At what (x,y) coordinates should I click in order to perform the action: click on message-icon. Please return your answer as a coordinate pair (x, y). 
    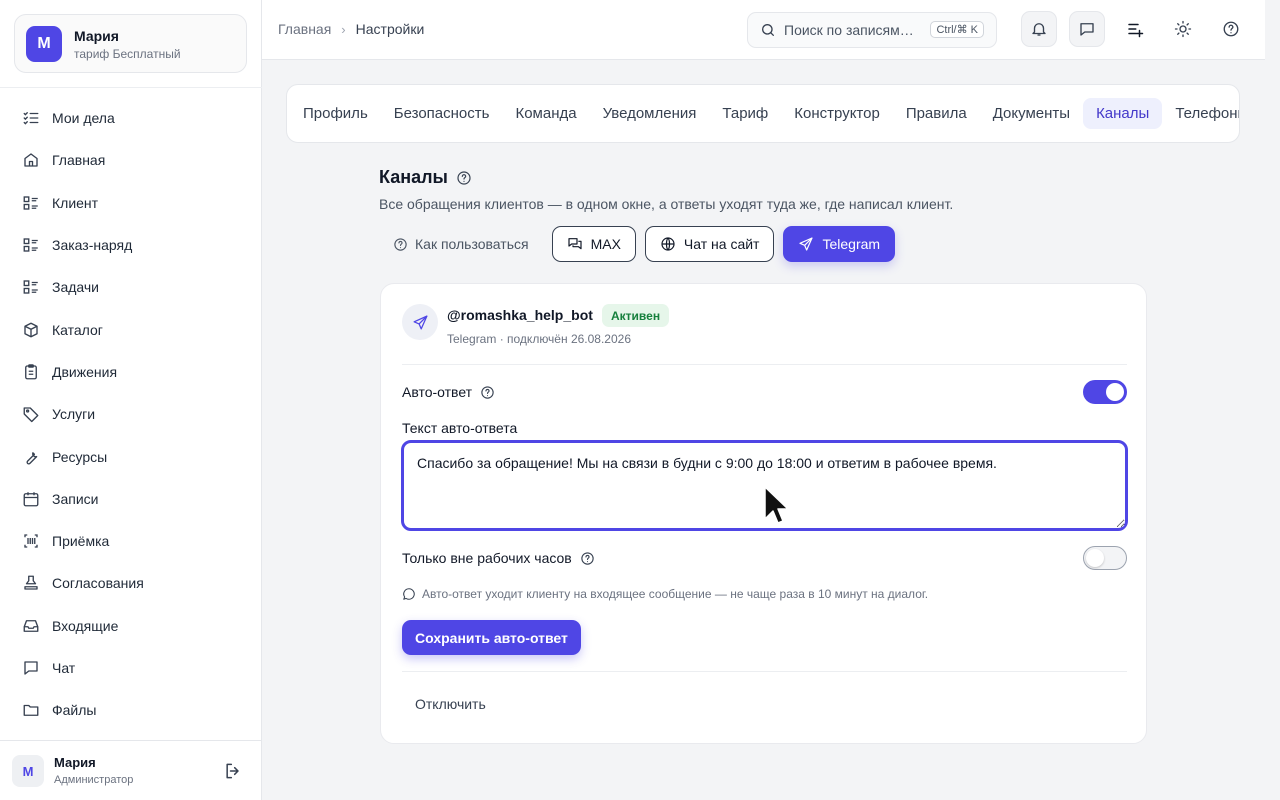
    Looking at the image, I should click on (1087, 29).